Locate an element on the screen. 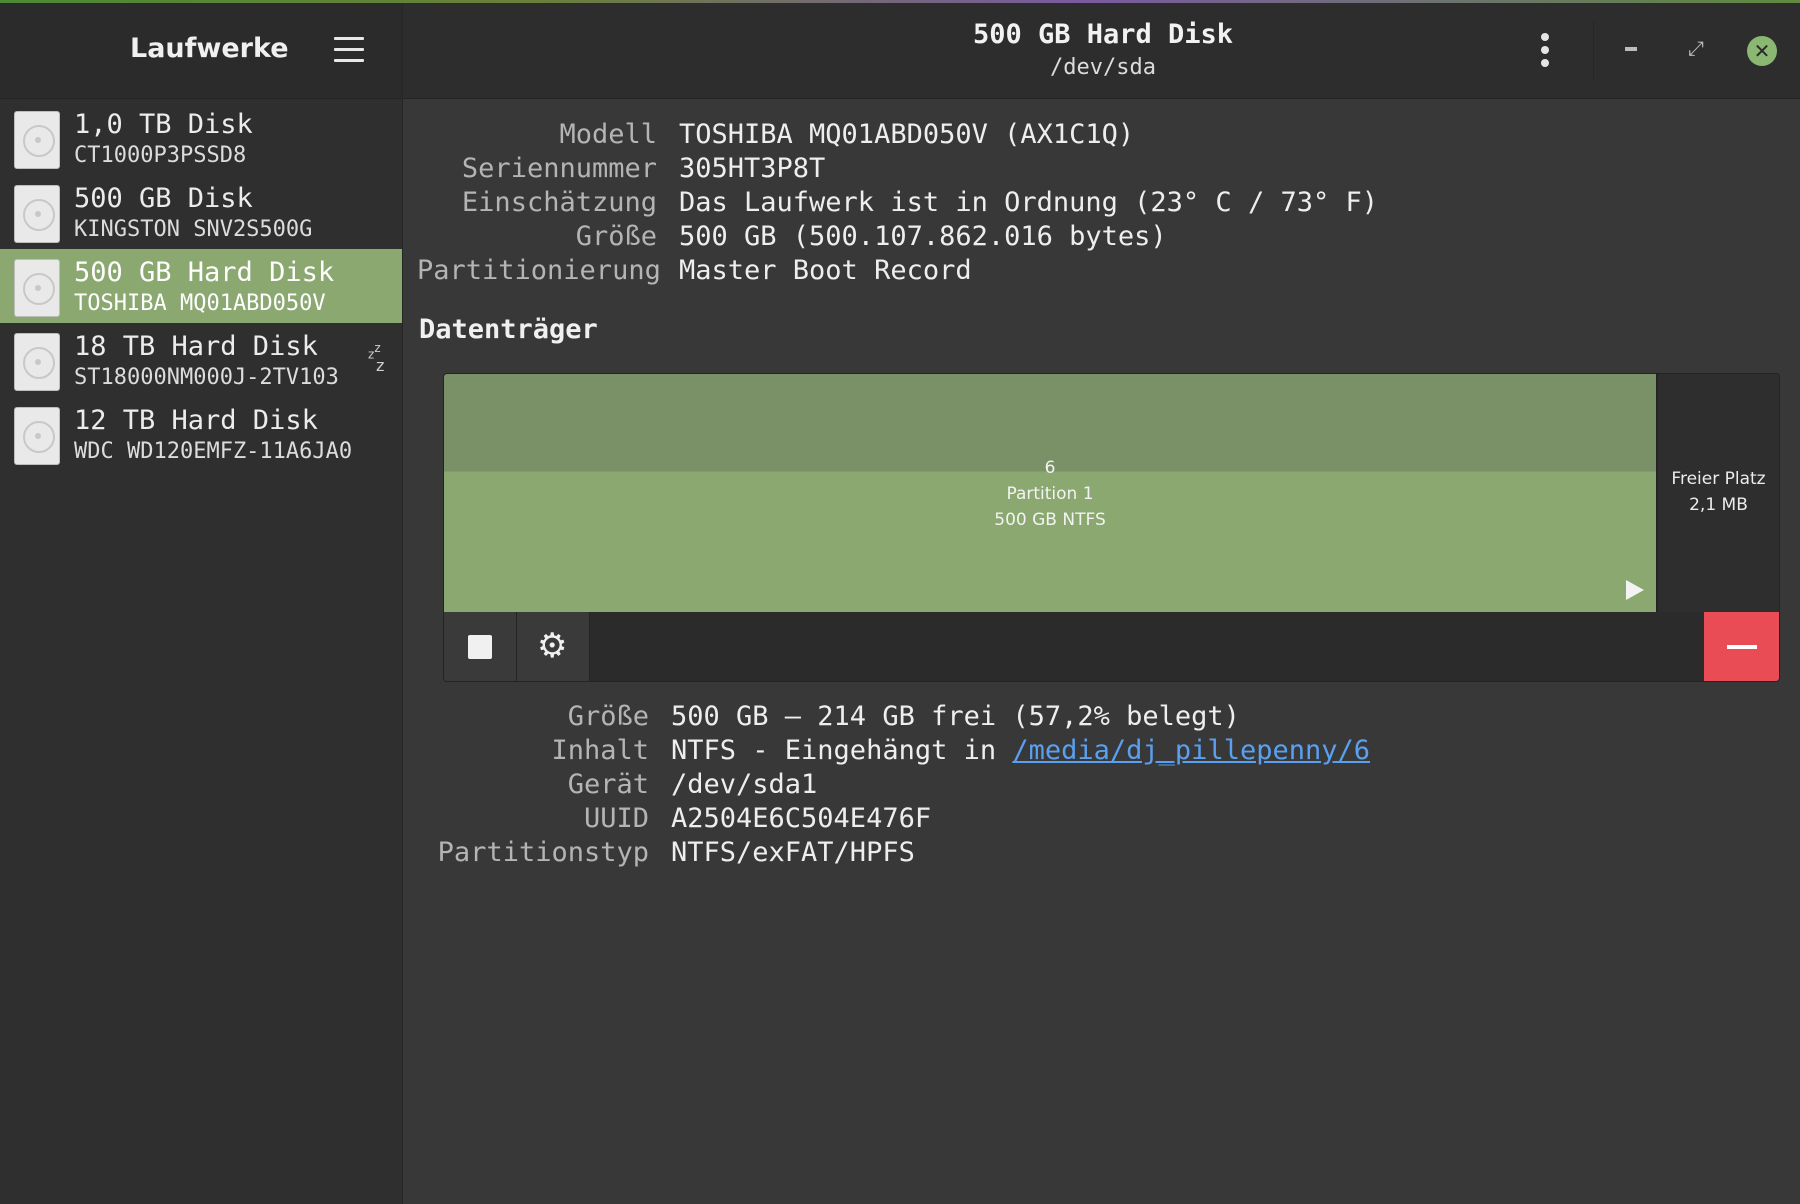 The image size is (1800, 1204). sidebar-header: Laufwerke is located at coordinates (201, 51).